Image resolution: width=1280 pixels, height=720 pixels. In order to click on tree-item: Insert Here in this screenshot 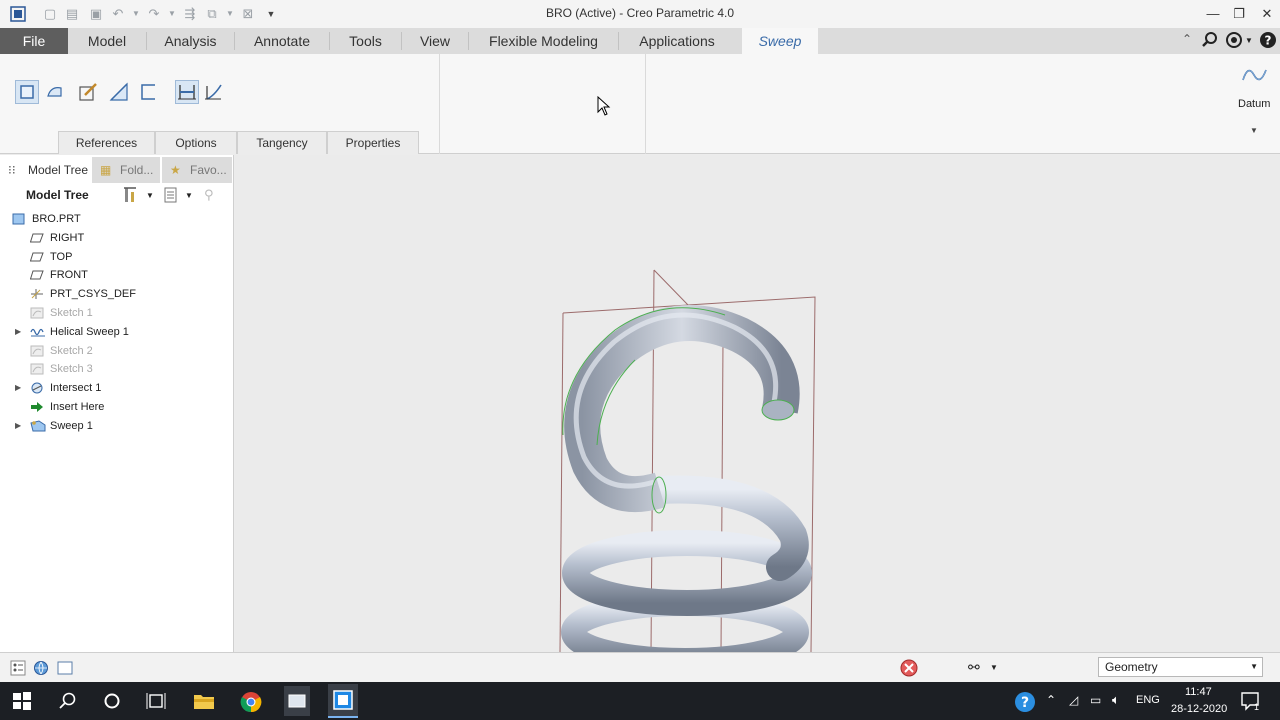, I will do `click(115, 407)`.